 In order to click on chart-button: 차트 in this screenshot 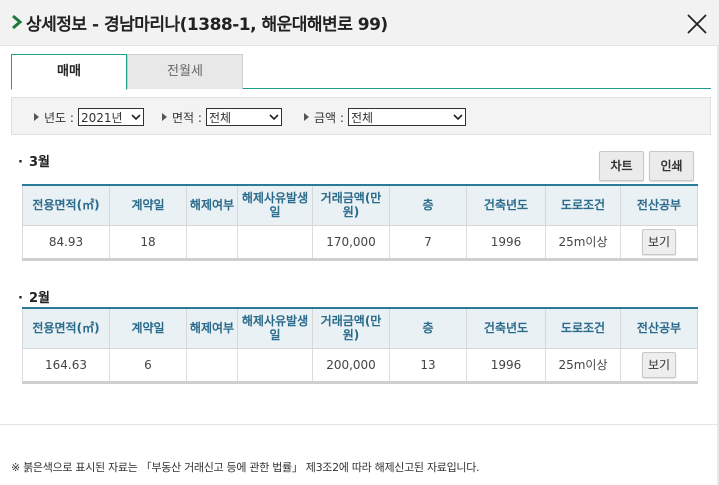, I will do `click(621, 166)`.